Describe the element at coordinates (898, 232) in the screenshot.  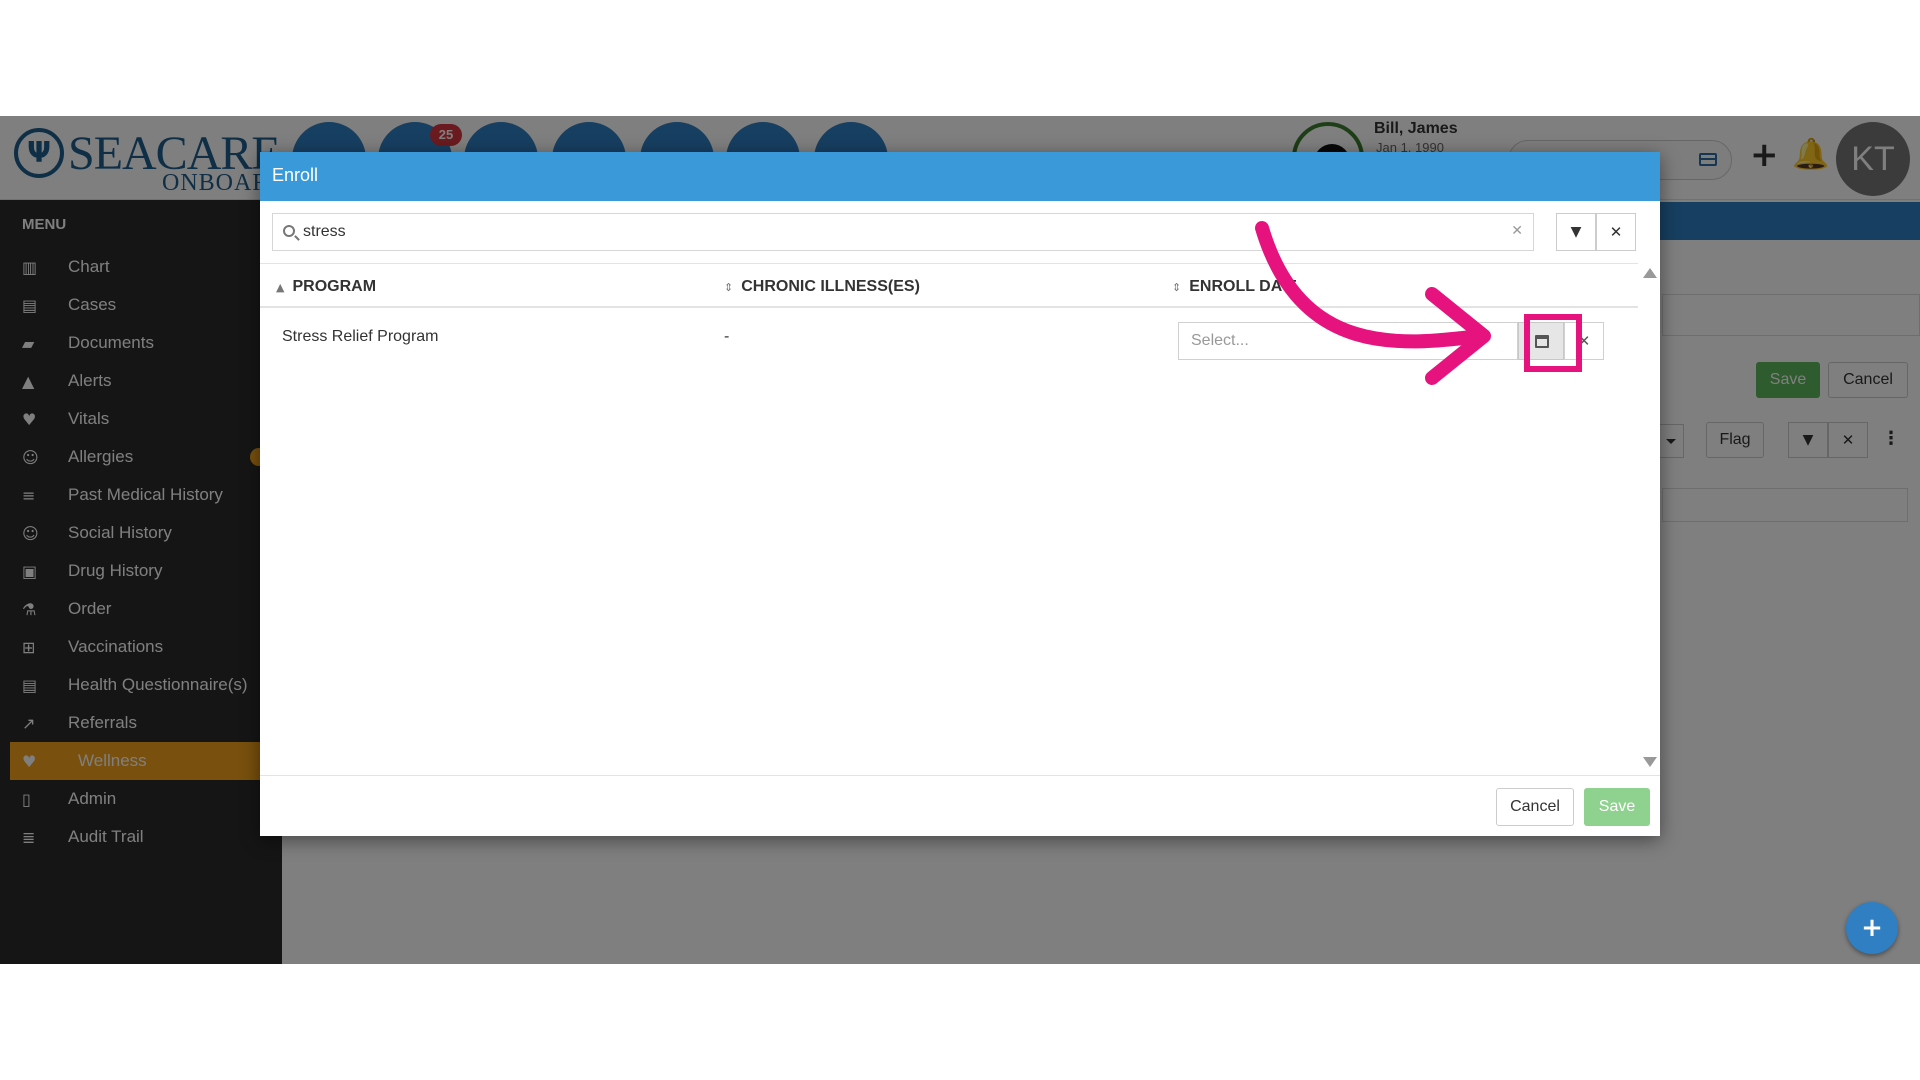
I see `search-input` at that location.